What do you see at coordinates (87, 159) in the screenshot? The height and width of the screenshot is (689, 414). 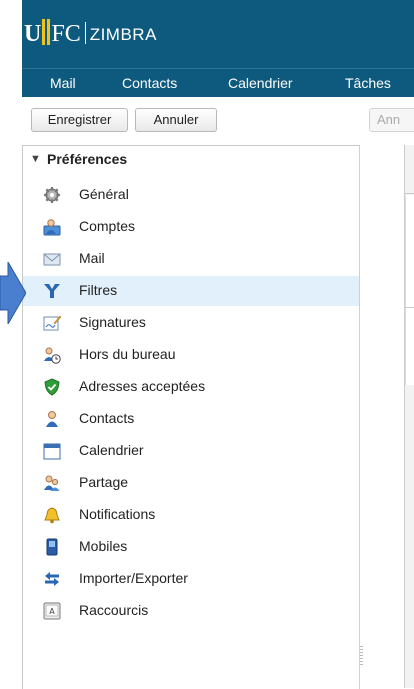 I see `tree-root-label: Préférences` at bounding box center [87, 159].